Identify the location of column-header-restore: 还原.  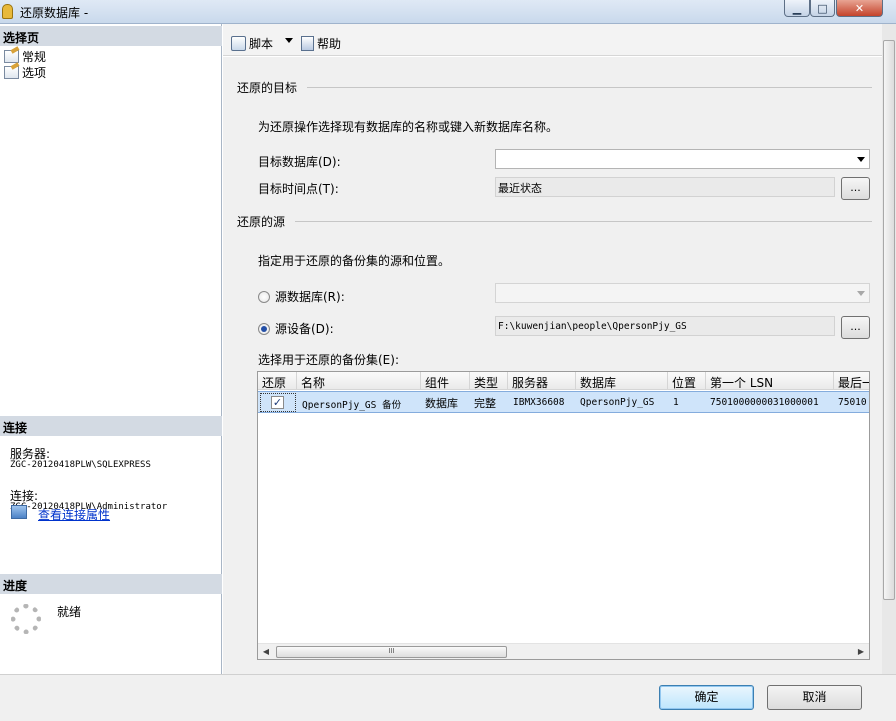
(277, 381).